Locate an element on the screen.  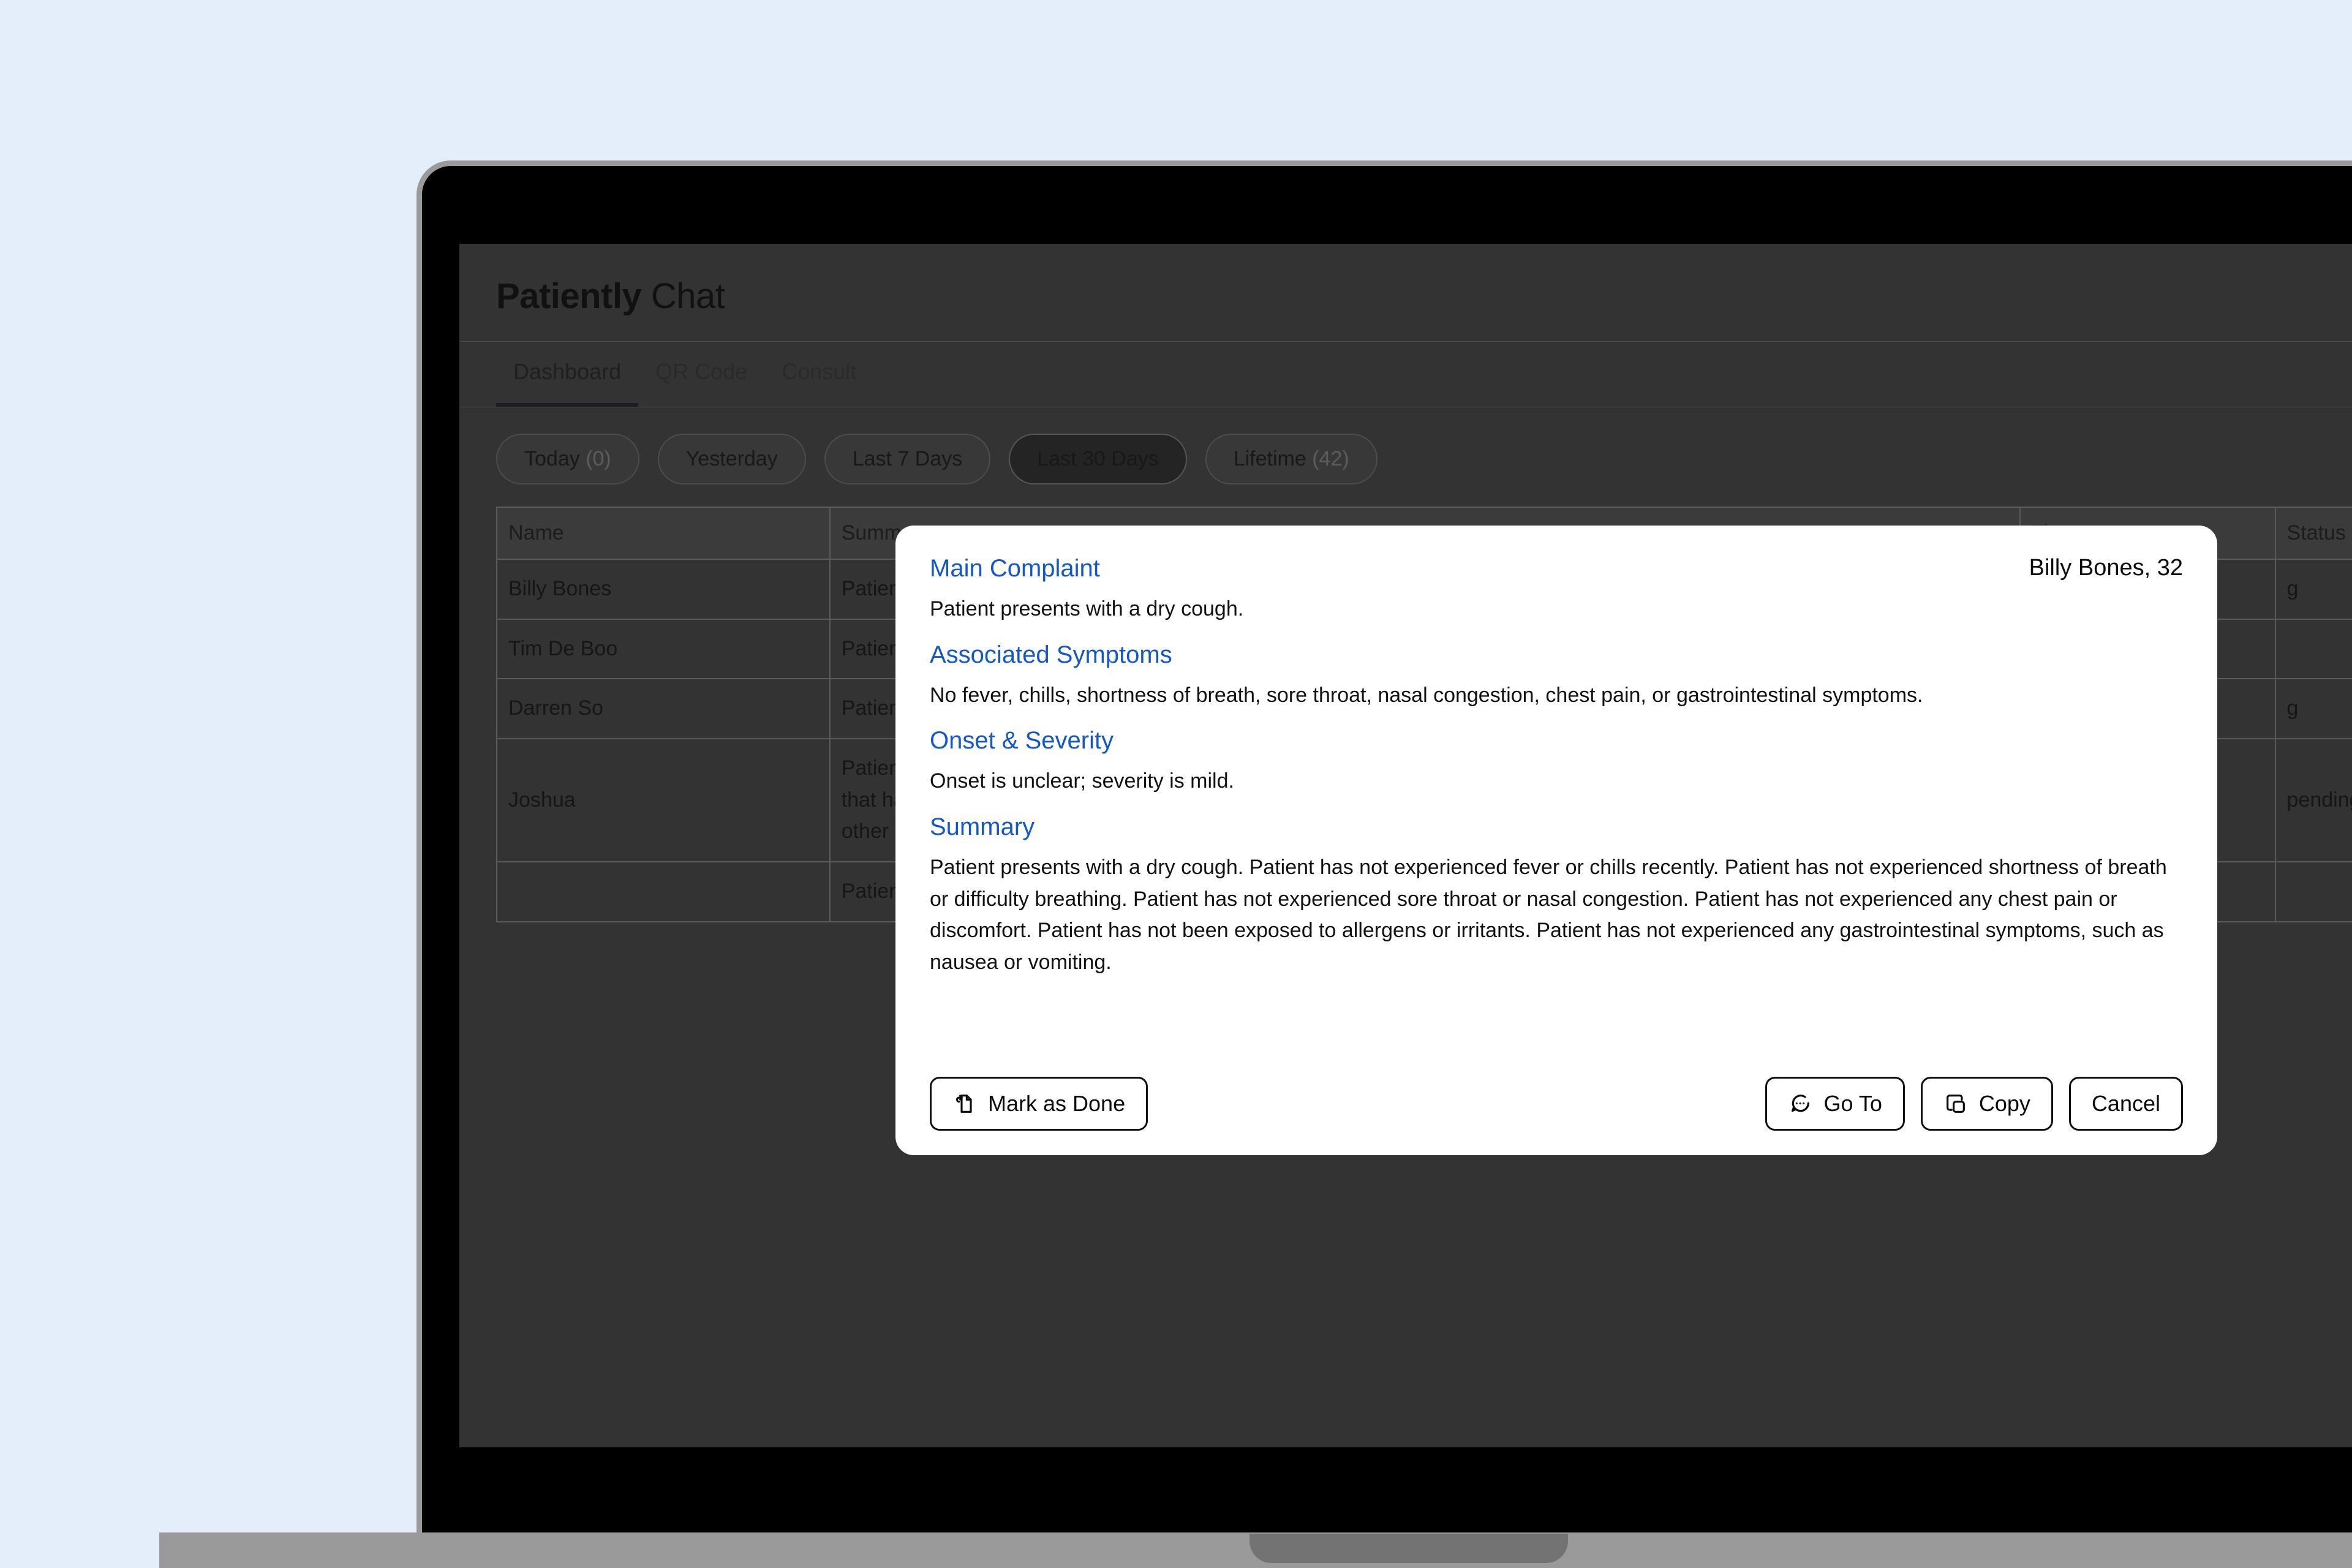
modal-heading-associated-symptoms: Associated Symptoms is located at coordinates (1051, 655).